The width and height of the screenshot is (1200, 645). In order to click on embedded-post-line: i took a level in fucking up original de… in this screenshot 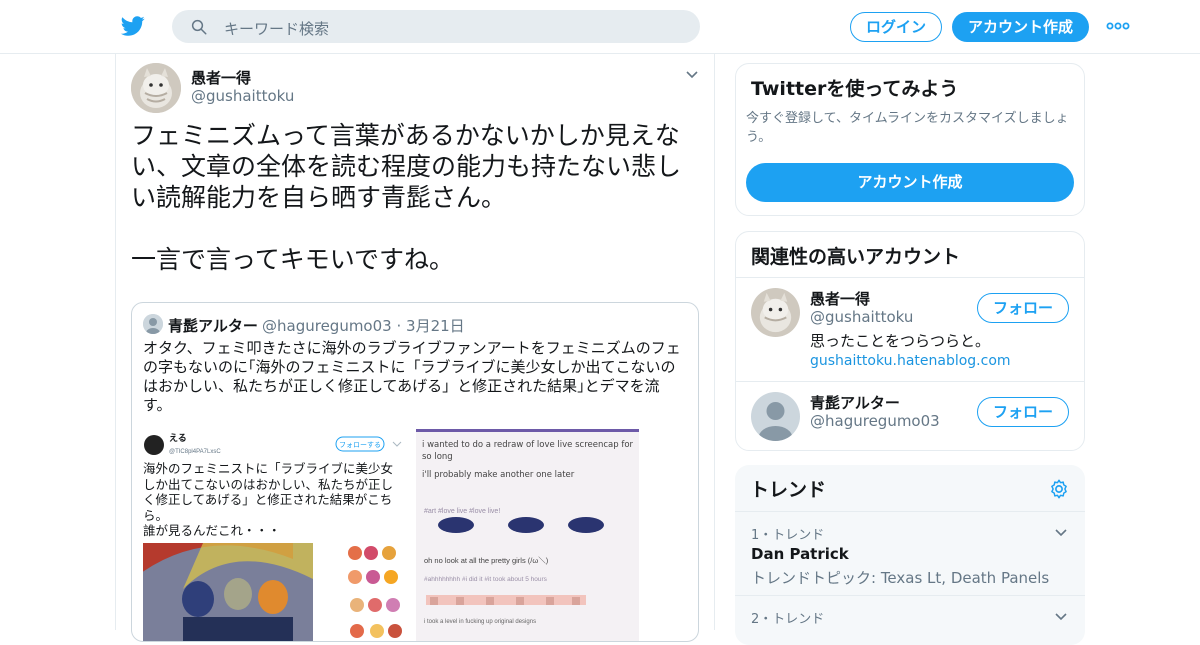, I will do `click(480, 622)`.